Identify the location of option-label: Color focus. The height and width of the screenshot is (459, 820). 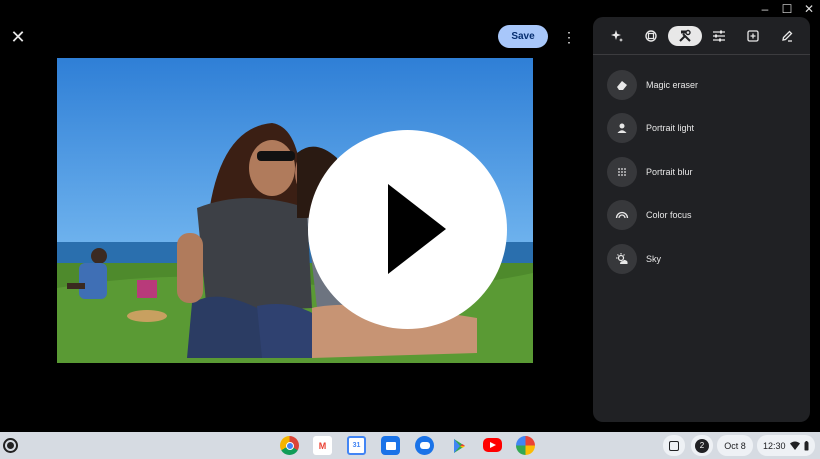
(669, 215).